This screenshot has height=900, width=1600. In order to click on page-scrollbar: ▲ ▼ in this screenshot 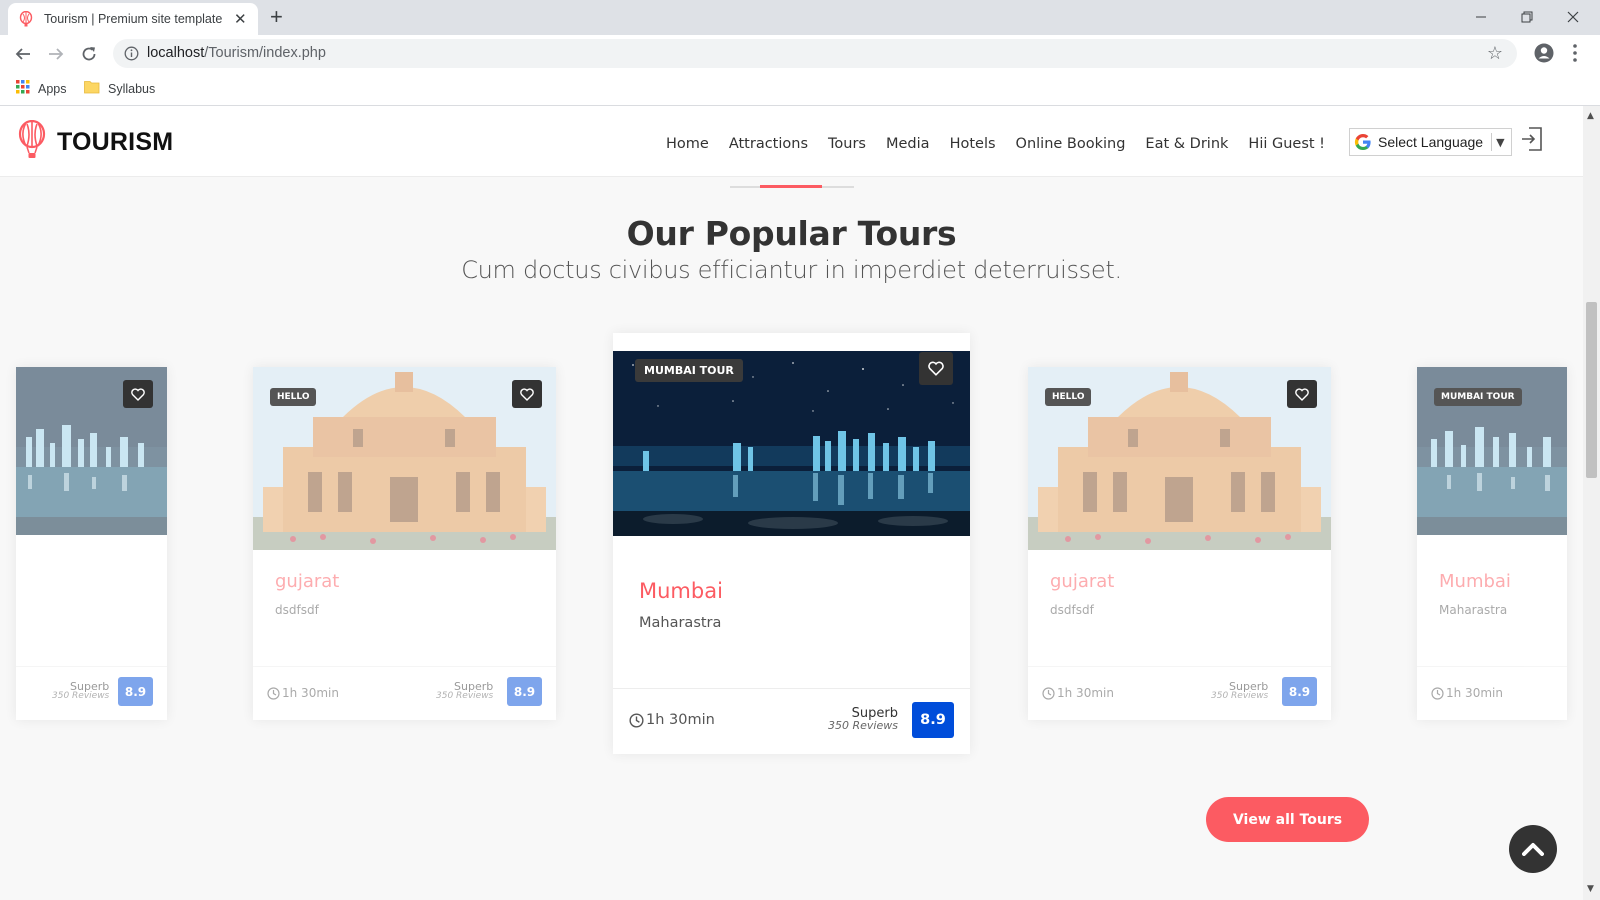, I will do `click(1591, 503)`.